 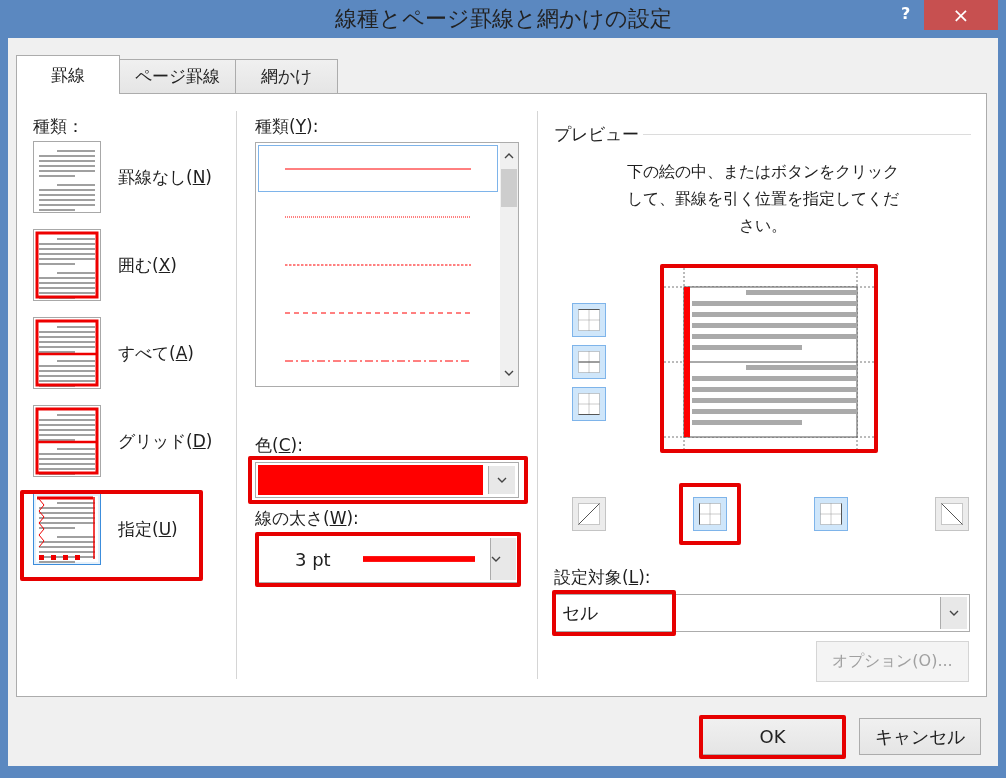 I want to click on instructions-text: 下の絵の中、またはボタンをクリックして、罫線を引く位置を指定してください。, so click(x=762, y=199).